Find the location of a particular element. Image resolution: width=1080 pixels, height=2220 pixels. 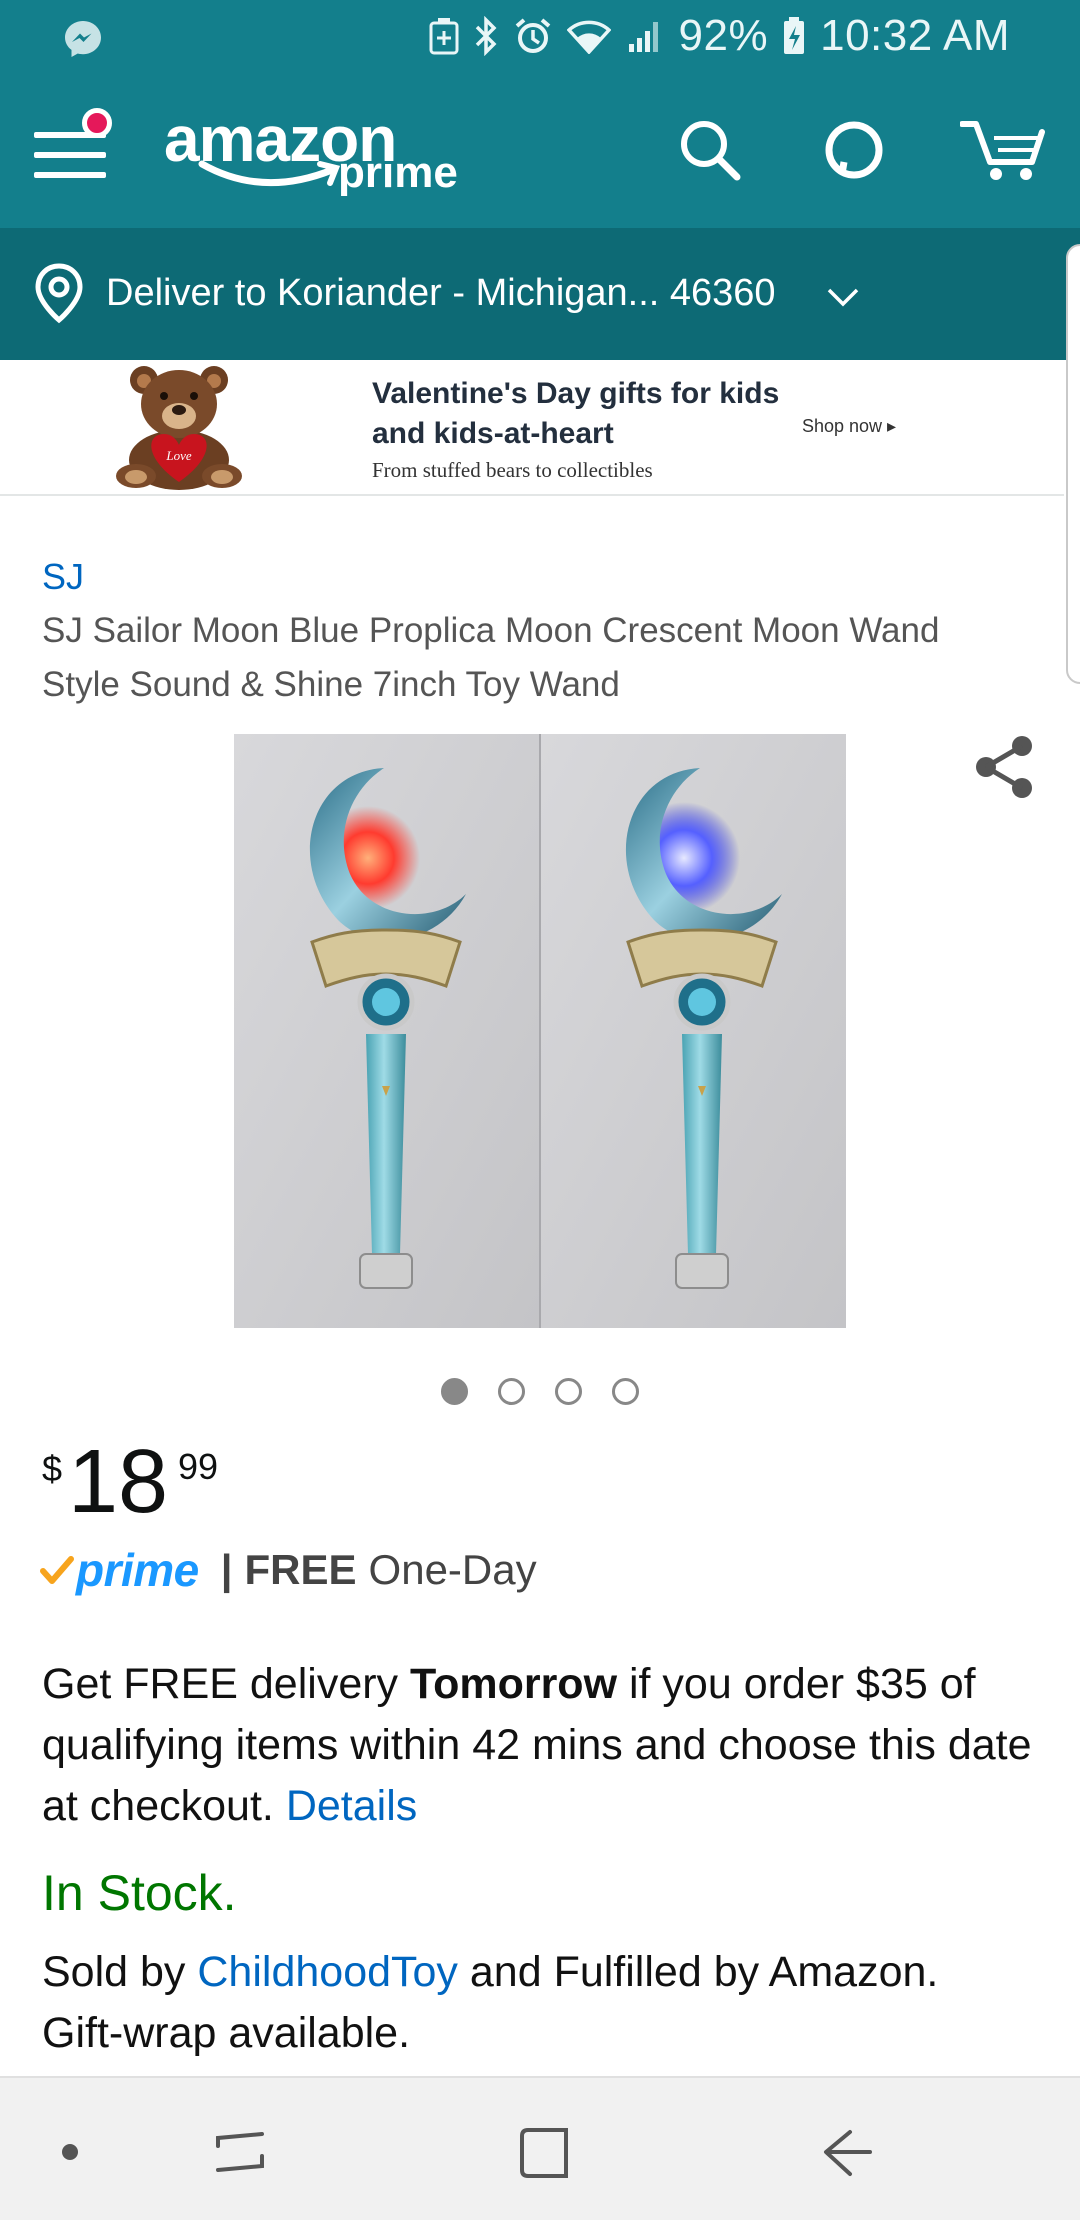

deliver-address: Deliver to Koriander - Michigan... 46360 is located at coordinates (441, 293).